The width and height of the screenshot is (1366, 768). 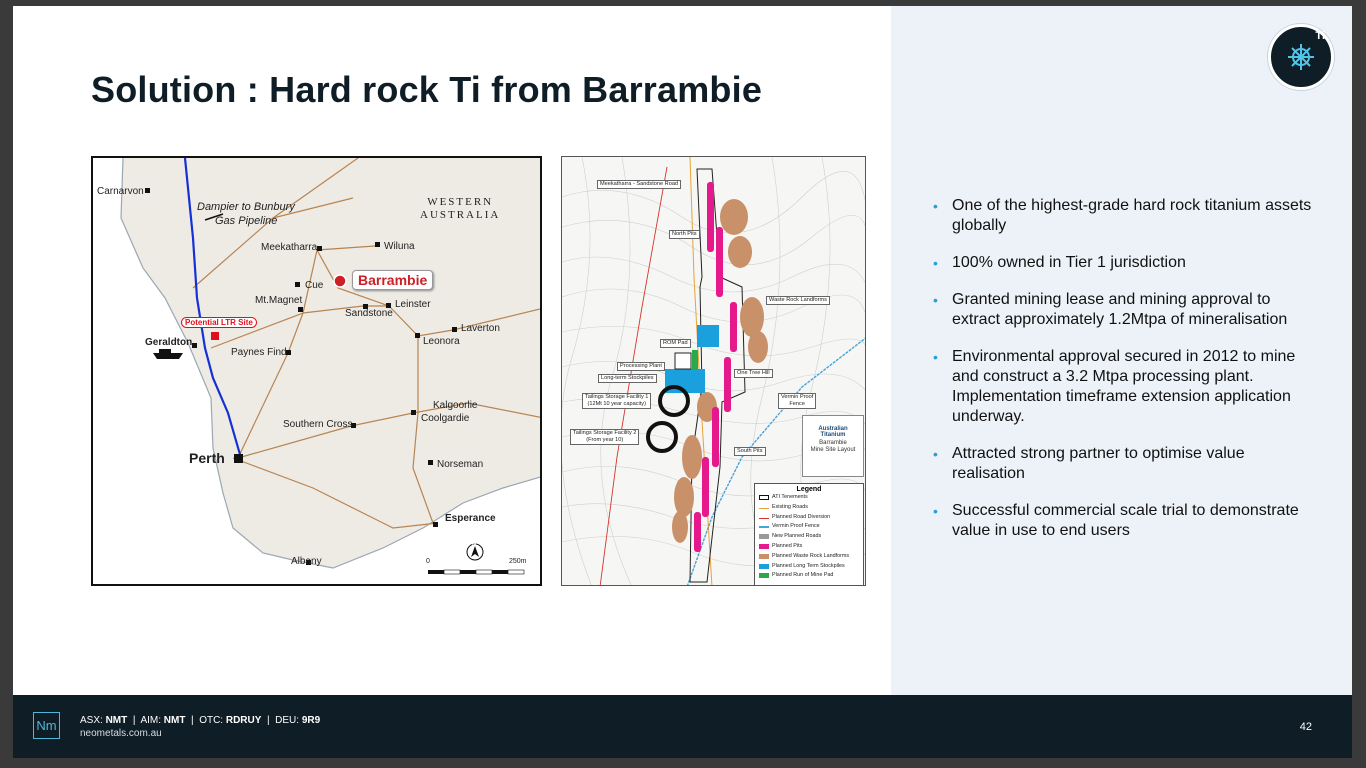 What do you see at coordinates (833, 450) in the screenshot?
I see `site-title-name-line2: Mine Site Layout` at bounding box center [833, 450].